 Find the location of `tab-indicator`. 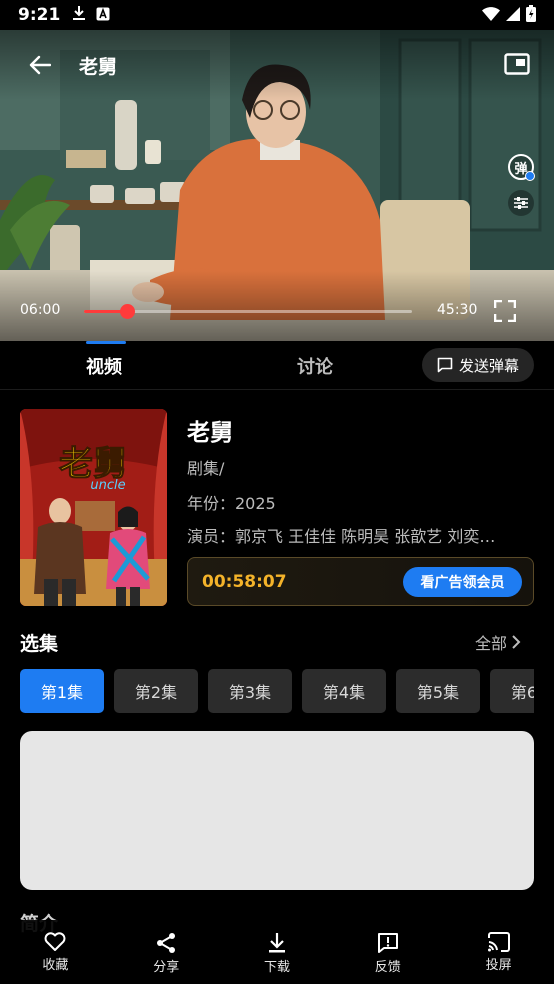

tab-indicator is located at coordinates (106, 342).